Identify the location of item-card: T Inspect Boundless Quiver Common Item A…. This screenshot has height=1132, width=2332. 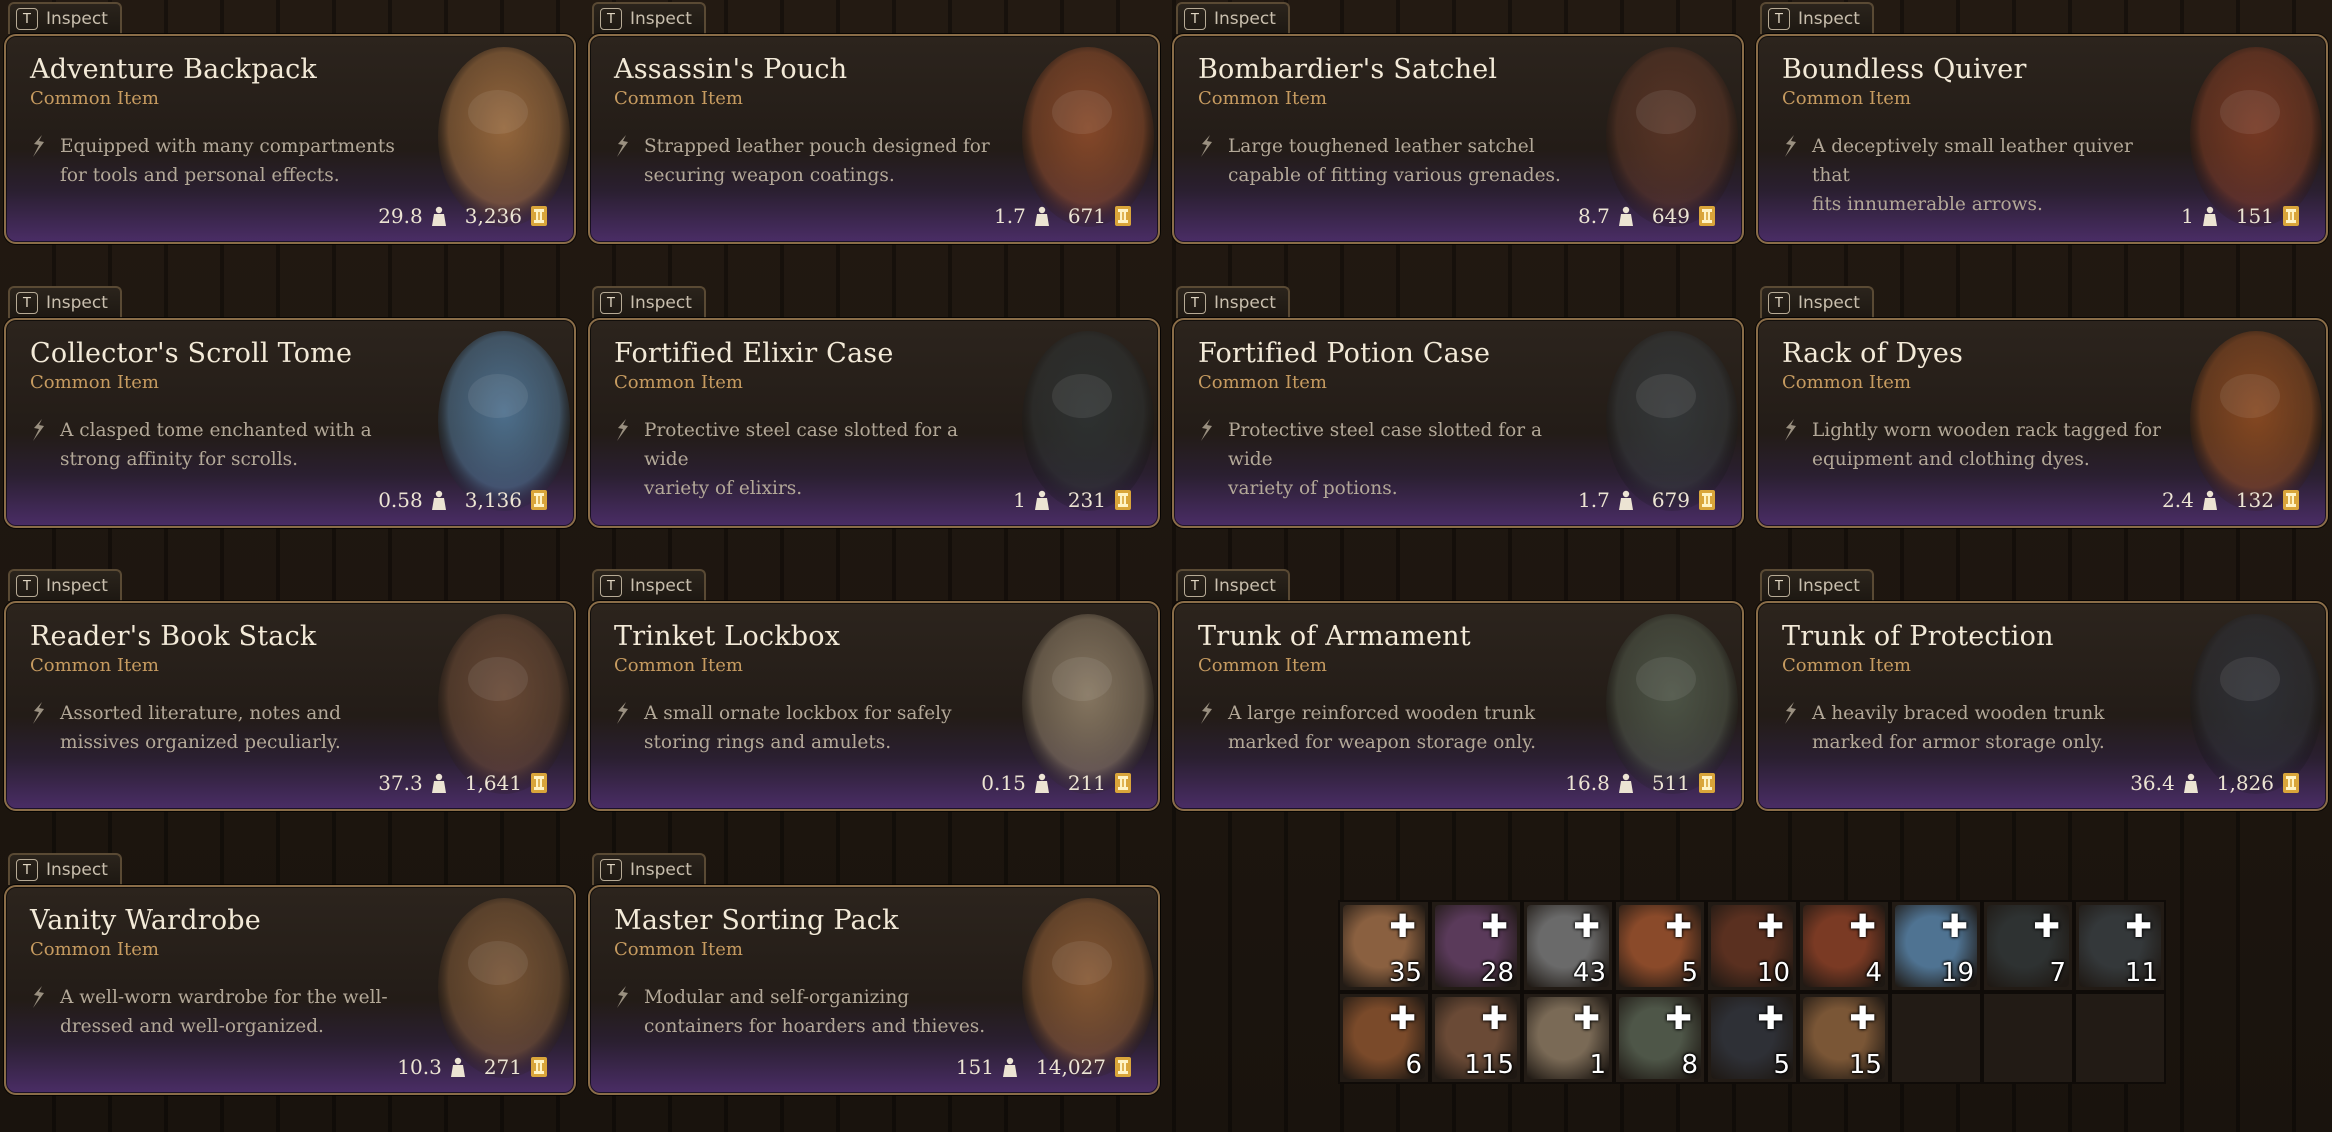
(2041, 125).